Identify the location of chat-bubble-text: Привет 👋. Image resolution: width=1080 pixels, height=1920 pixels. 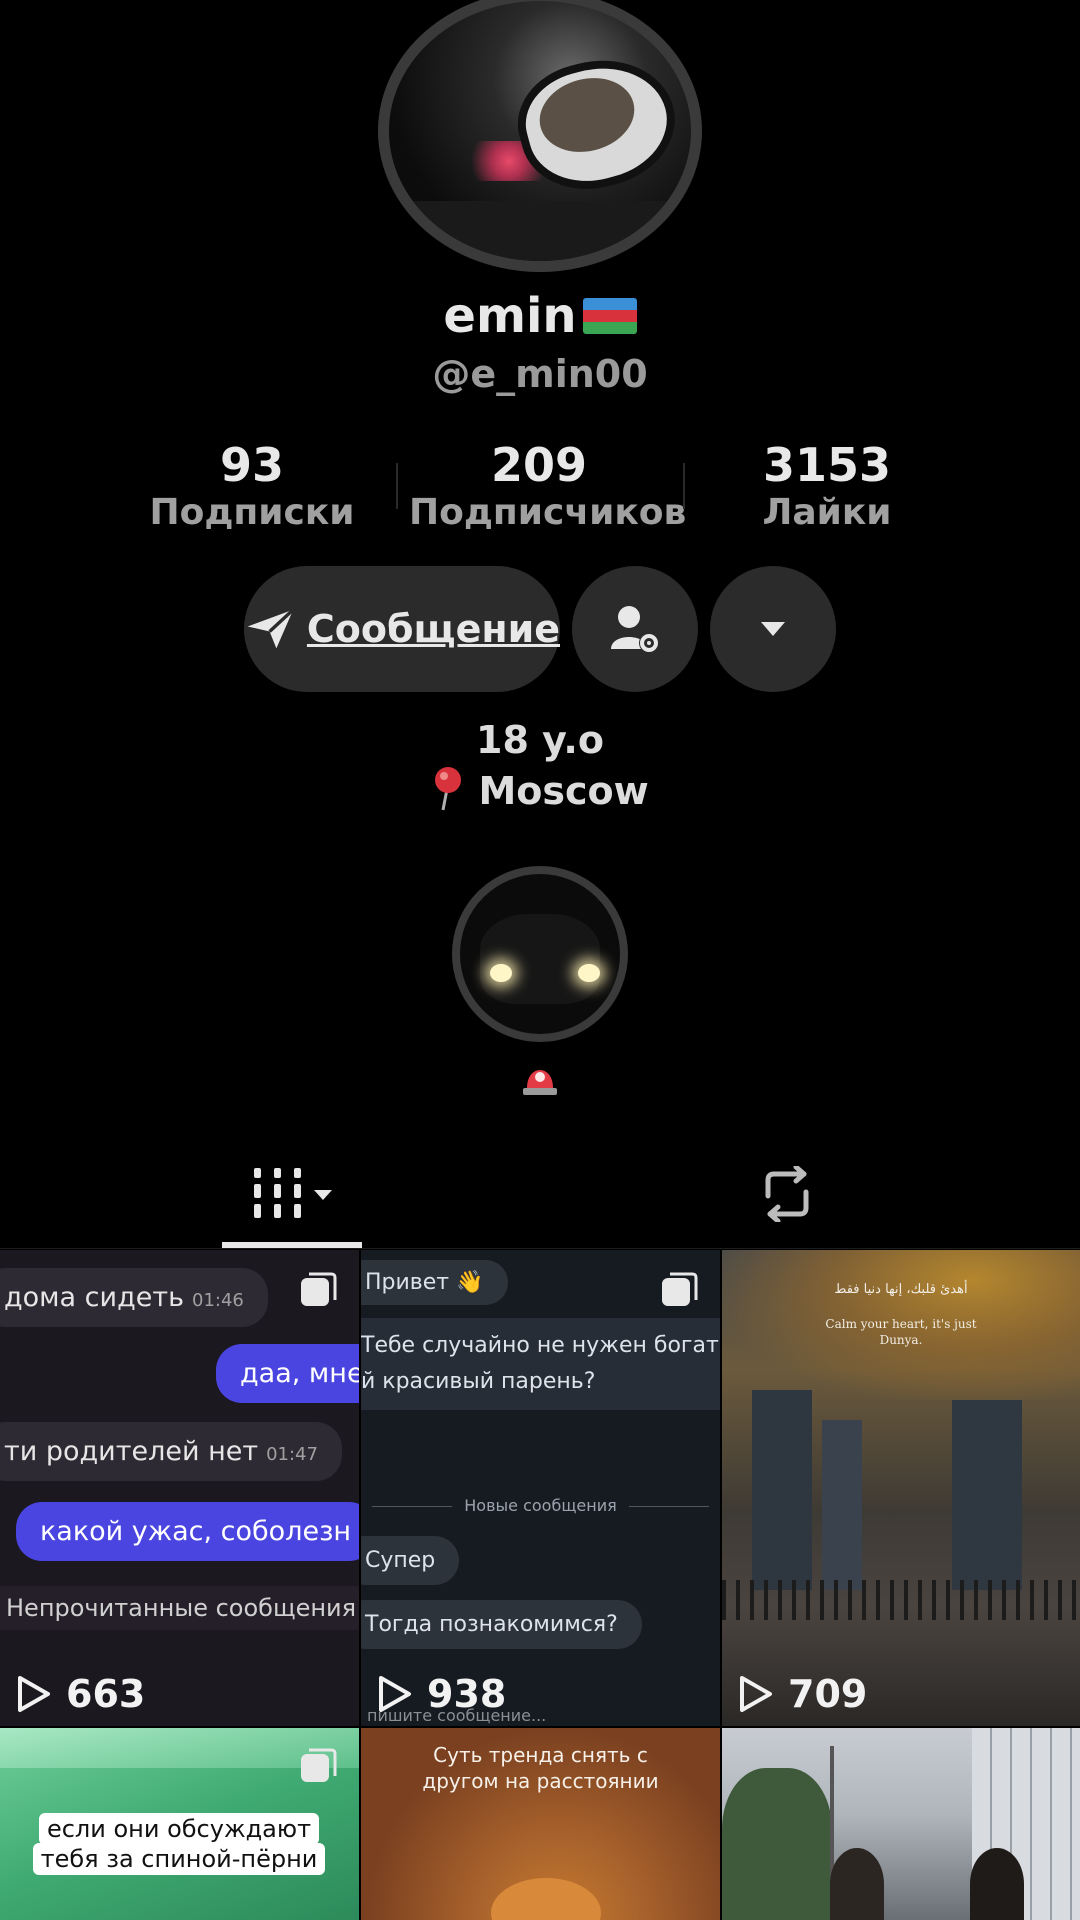
(424, 1282).